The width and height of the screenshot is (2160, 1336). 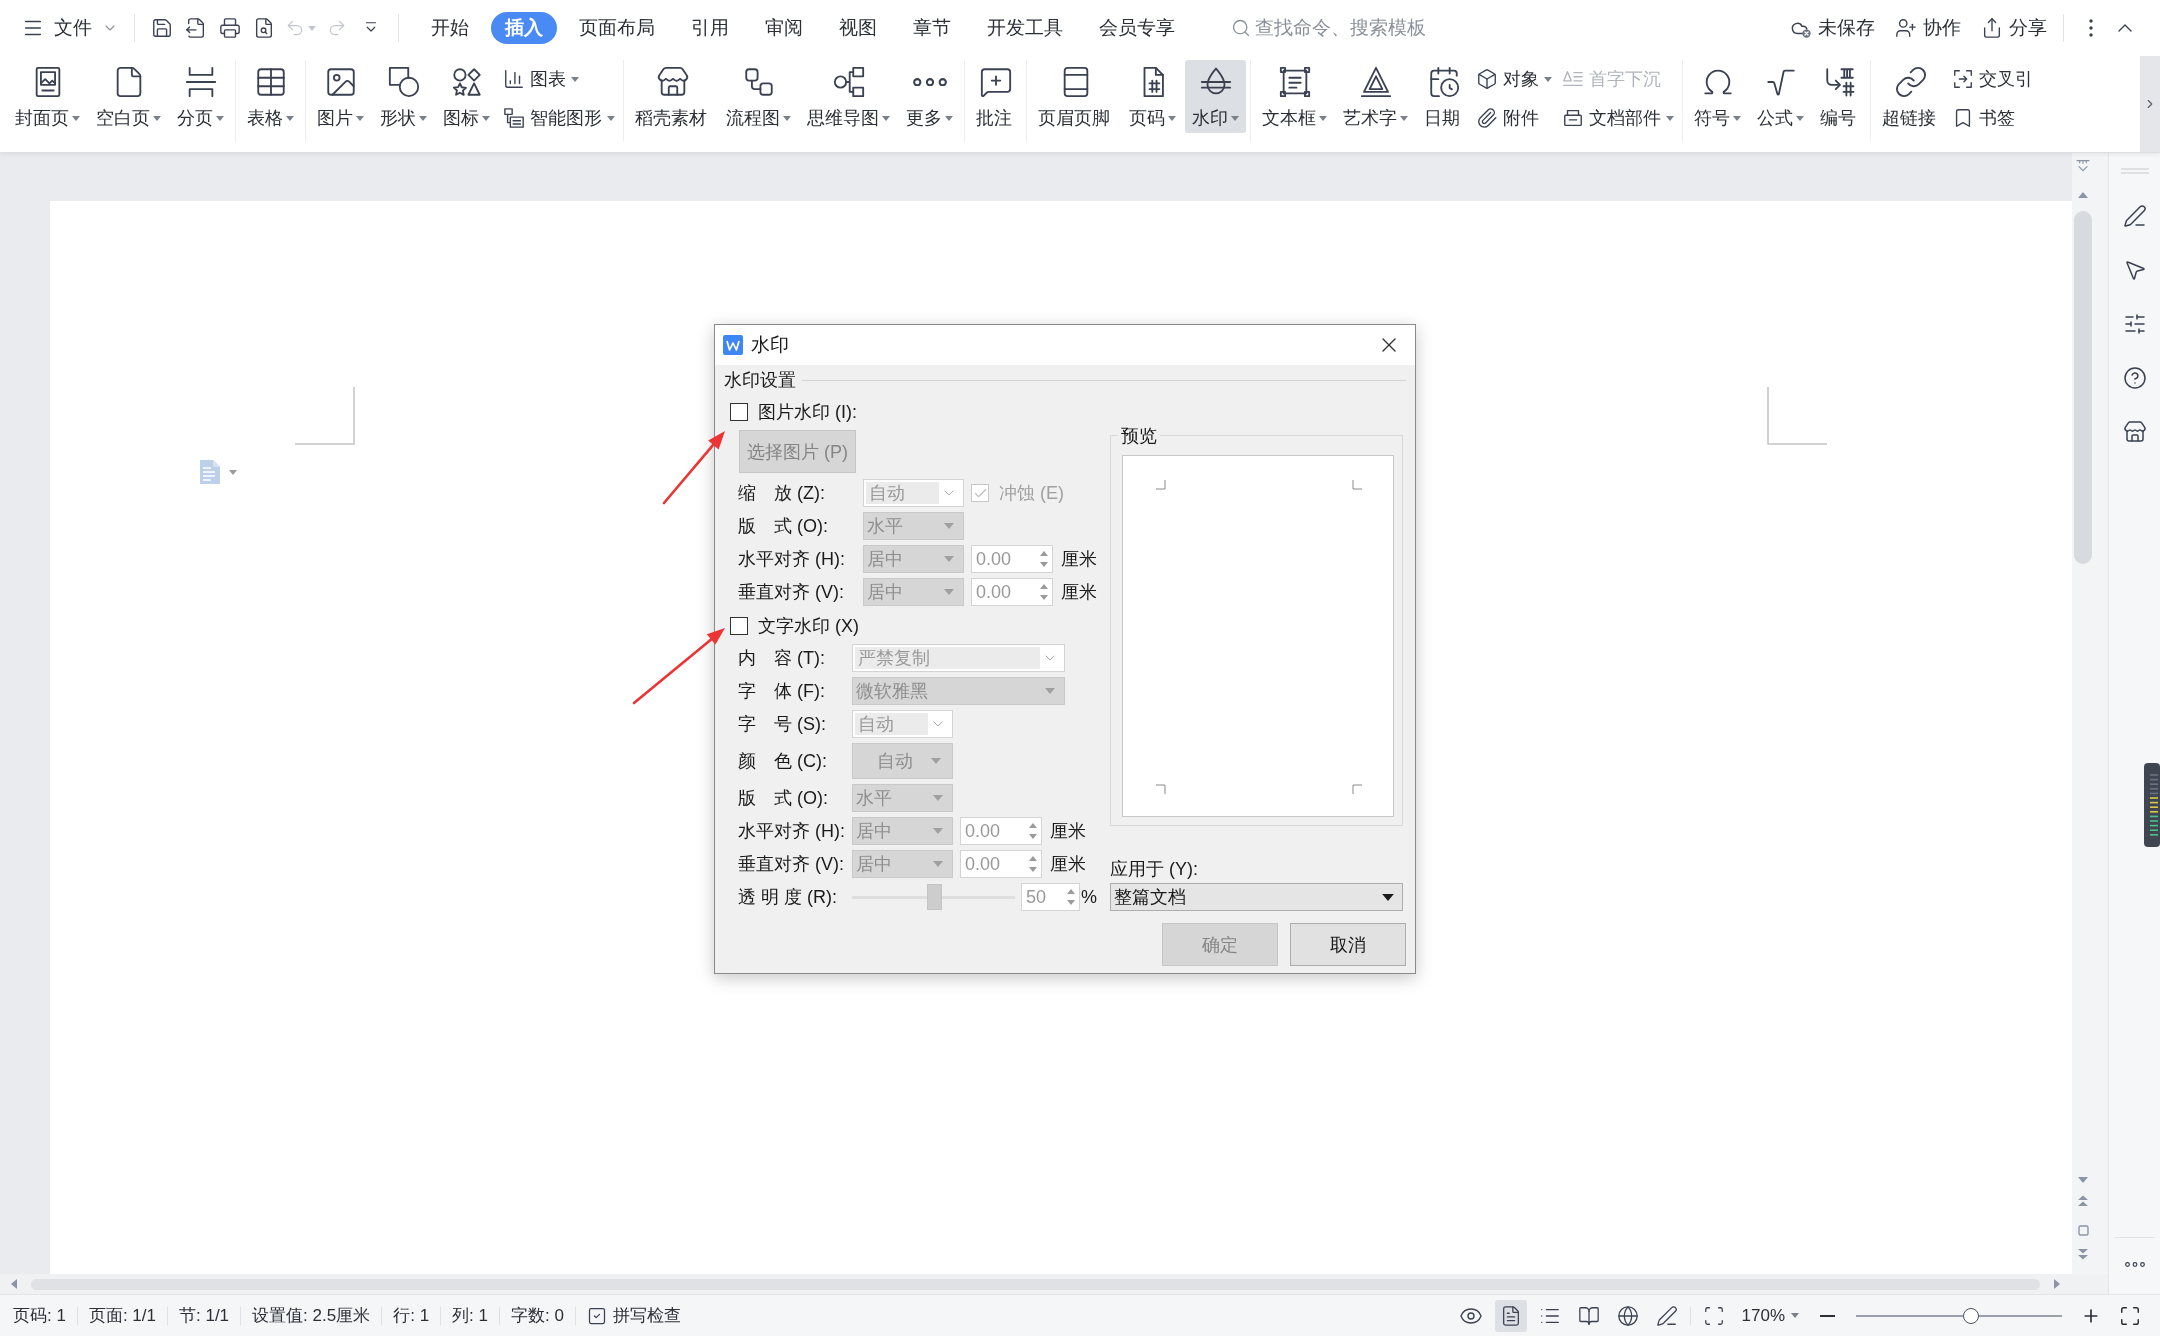 I want to click on menu-tab: 引用, so click(x=710, y=28).